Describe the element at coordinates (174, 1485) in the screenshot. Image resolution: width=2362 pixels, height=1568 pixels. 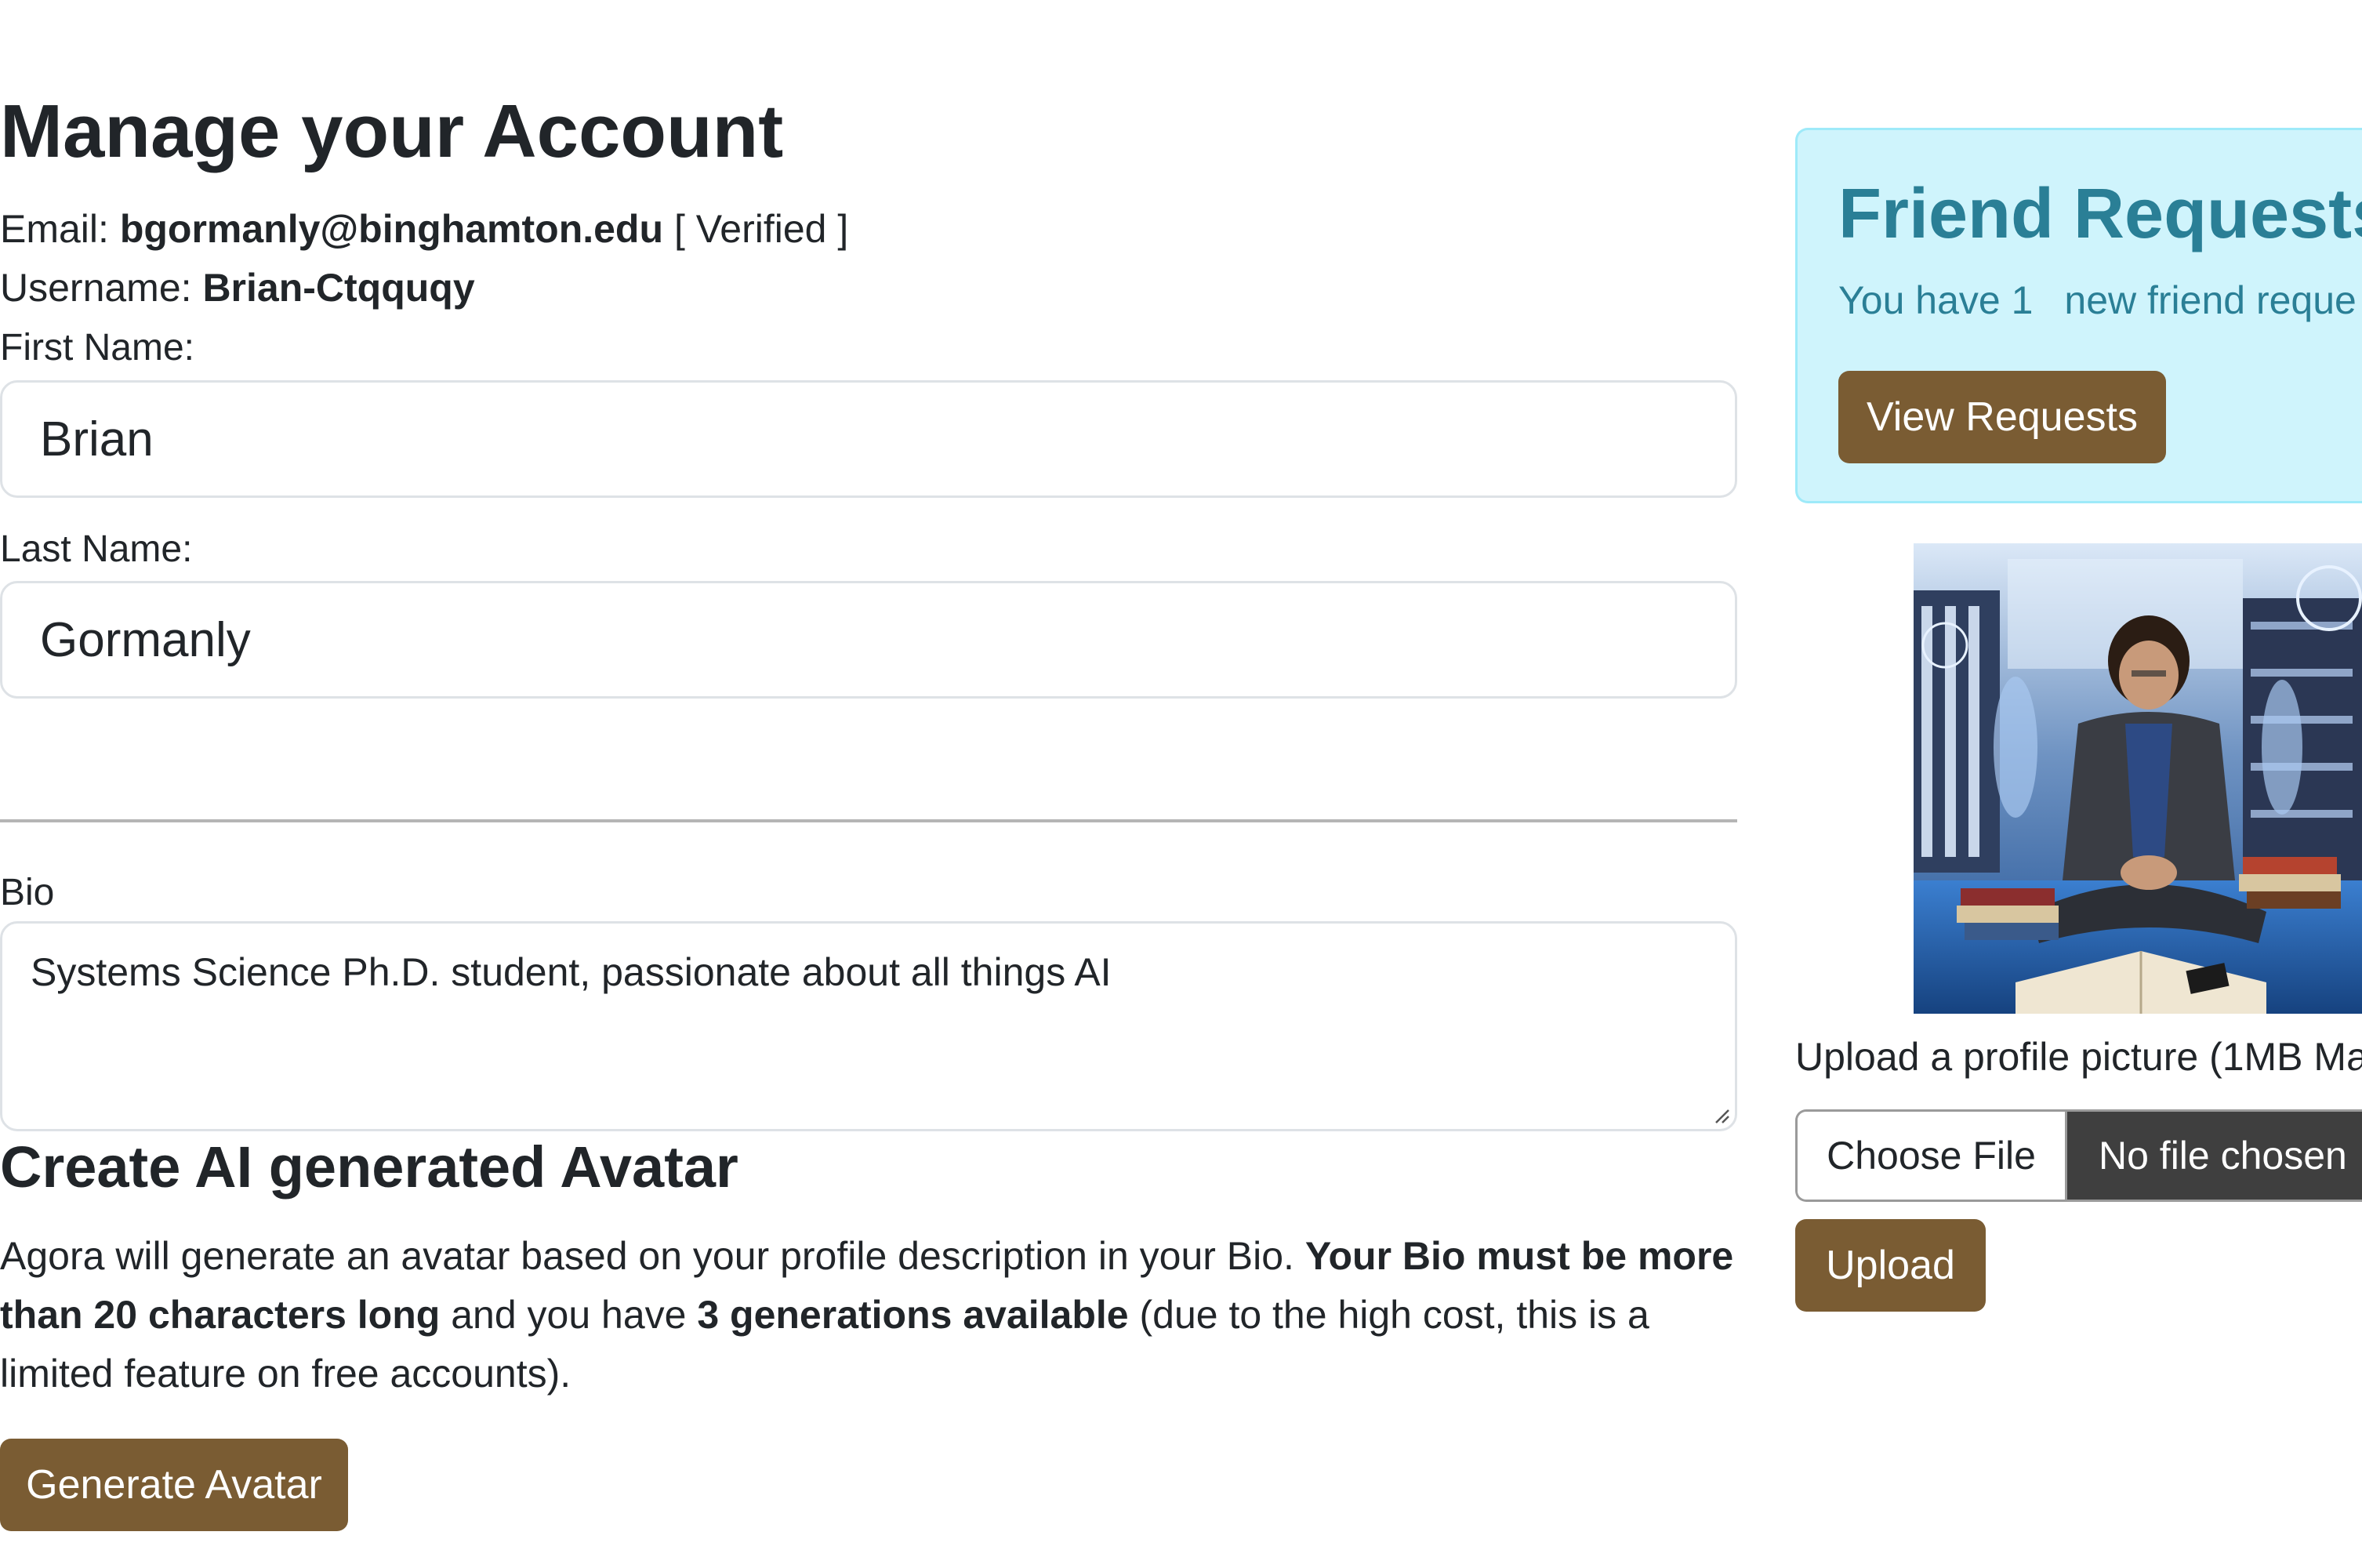
I see `generate-avatar-button: Generate Avatar` at that location.